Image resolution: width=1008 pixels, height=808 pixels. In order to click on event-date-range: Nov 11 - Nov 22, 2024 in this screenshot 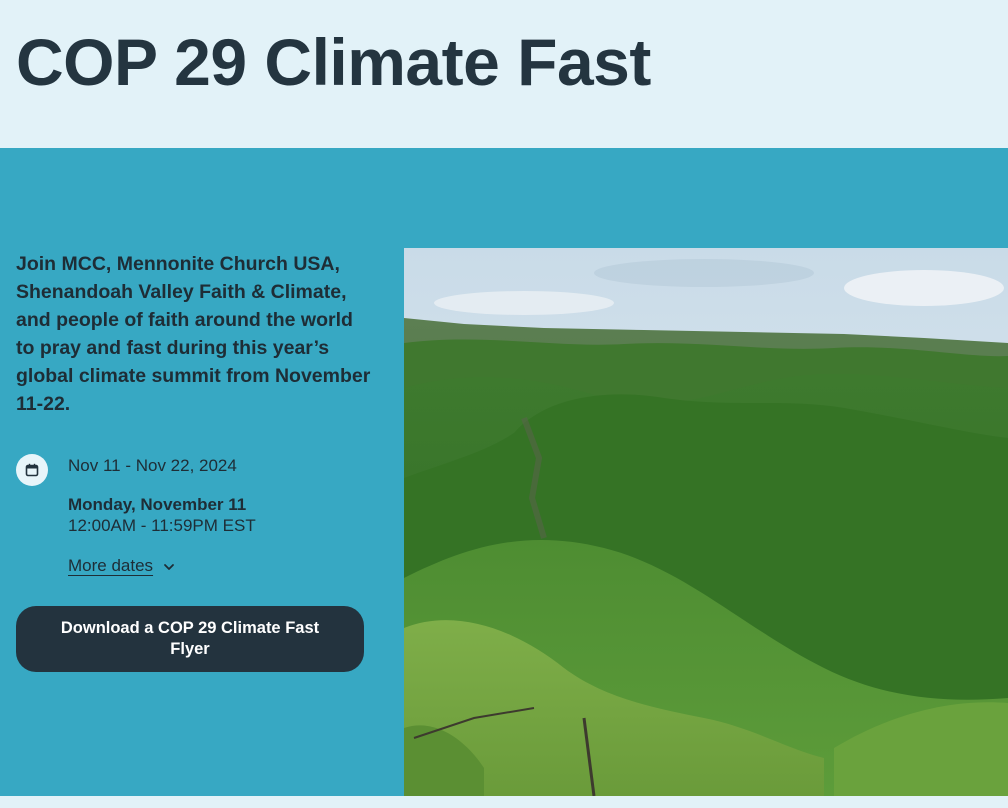, I will do `click(152, 465)`.